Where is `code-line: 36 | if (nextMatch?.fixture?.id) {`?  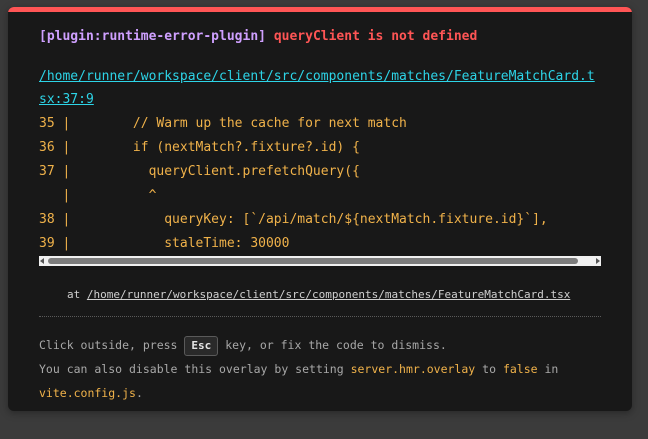 code-line: 36 | if (nextMatch?.fixture?.id) { is located at coordinates (199, 147).